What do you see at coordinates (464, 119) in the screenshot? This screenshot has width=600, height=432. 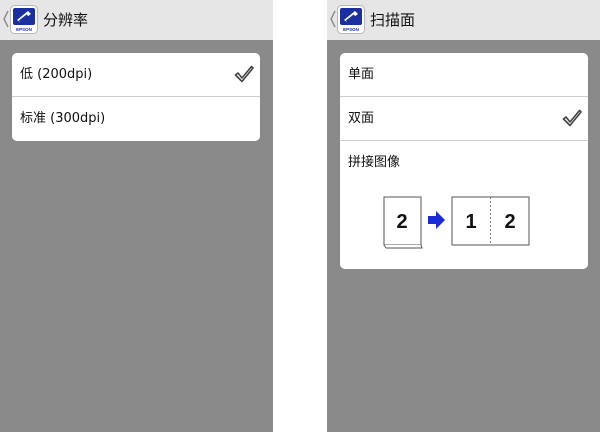 I see `option-double-sided: 双面` at bounding box center [464, 119].